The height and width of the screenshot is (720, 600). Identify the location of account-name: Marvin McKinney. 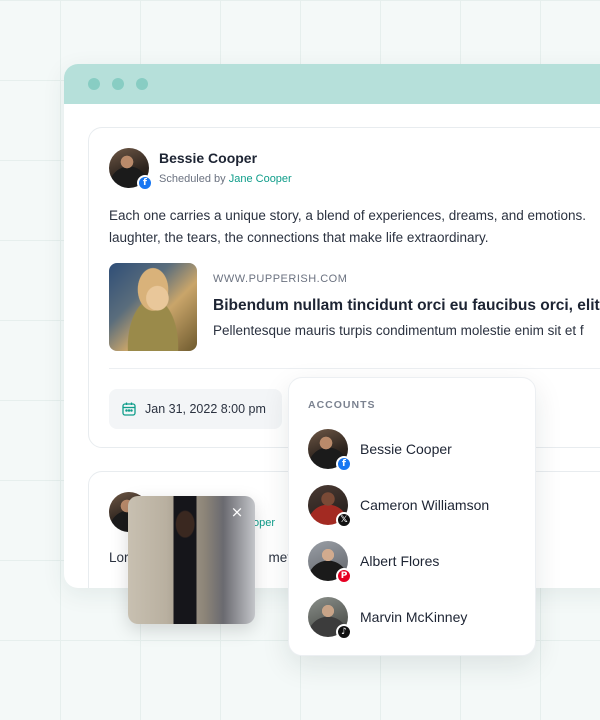
(414, 617).